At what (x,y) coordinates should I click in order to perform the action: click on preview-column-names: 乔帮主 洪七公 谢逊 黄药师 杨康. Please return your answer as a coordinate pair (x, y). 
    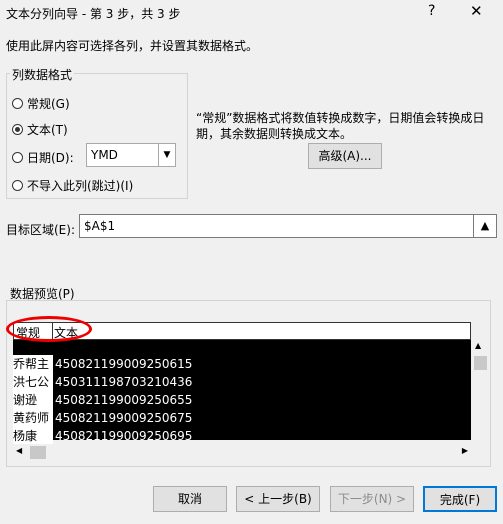
    Looking at the image, I should click on (33, 400).